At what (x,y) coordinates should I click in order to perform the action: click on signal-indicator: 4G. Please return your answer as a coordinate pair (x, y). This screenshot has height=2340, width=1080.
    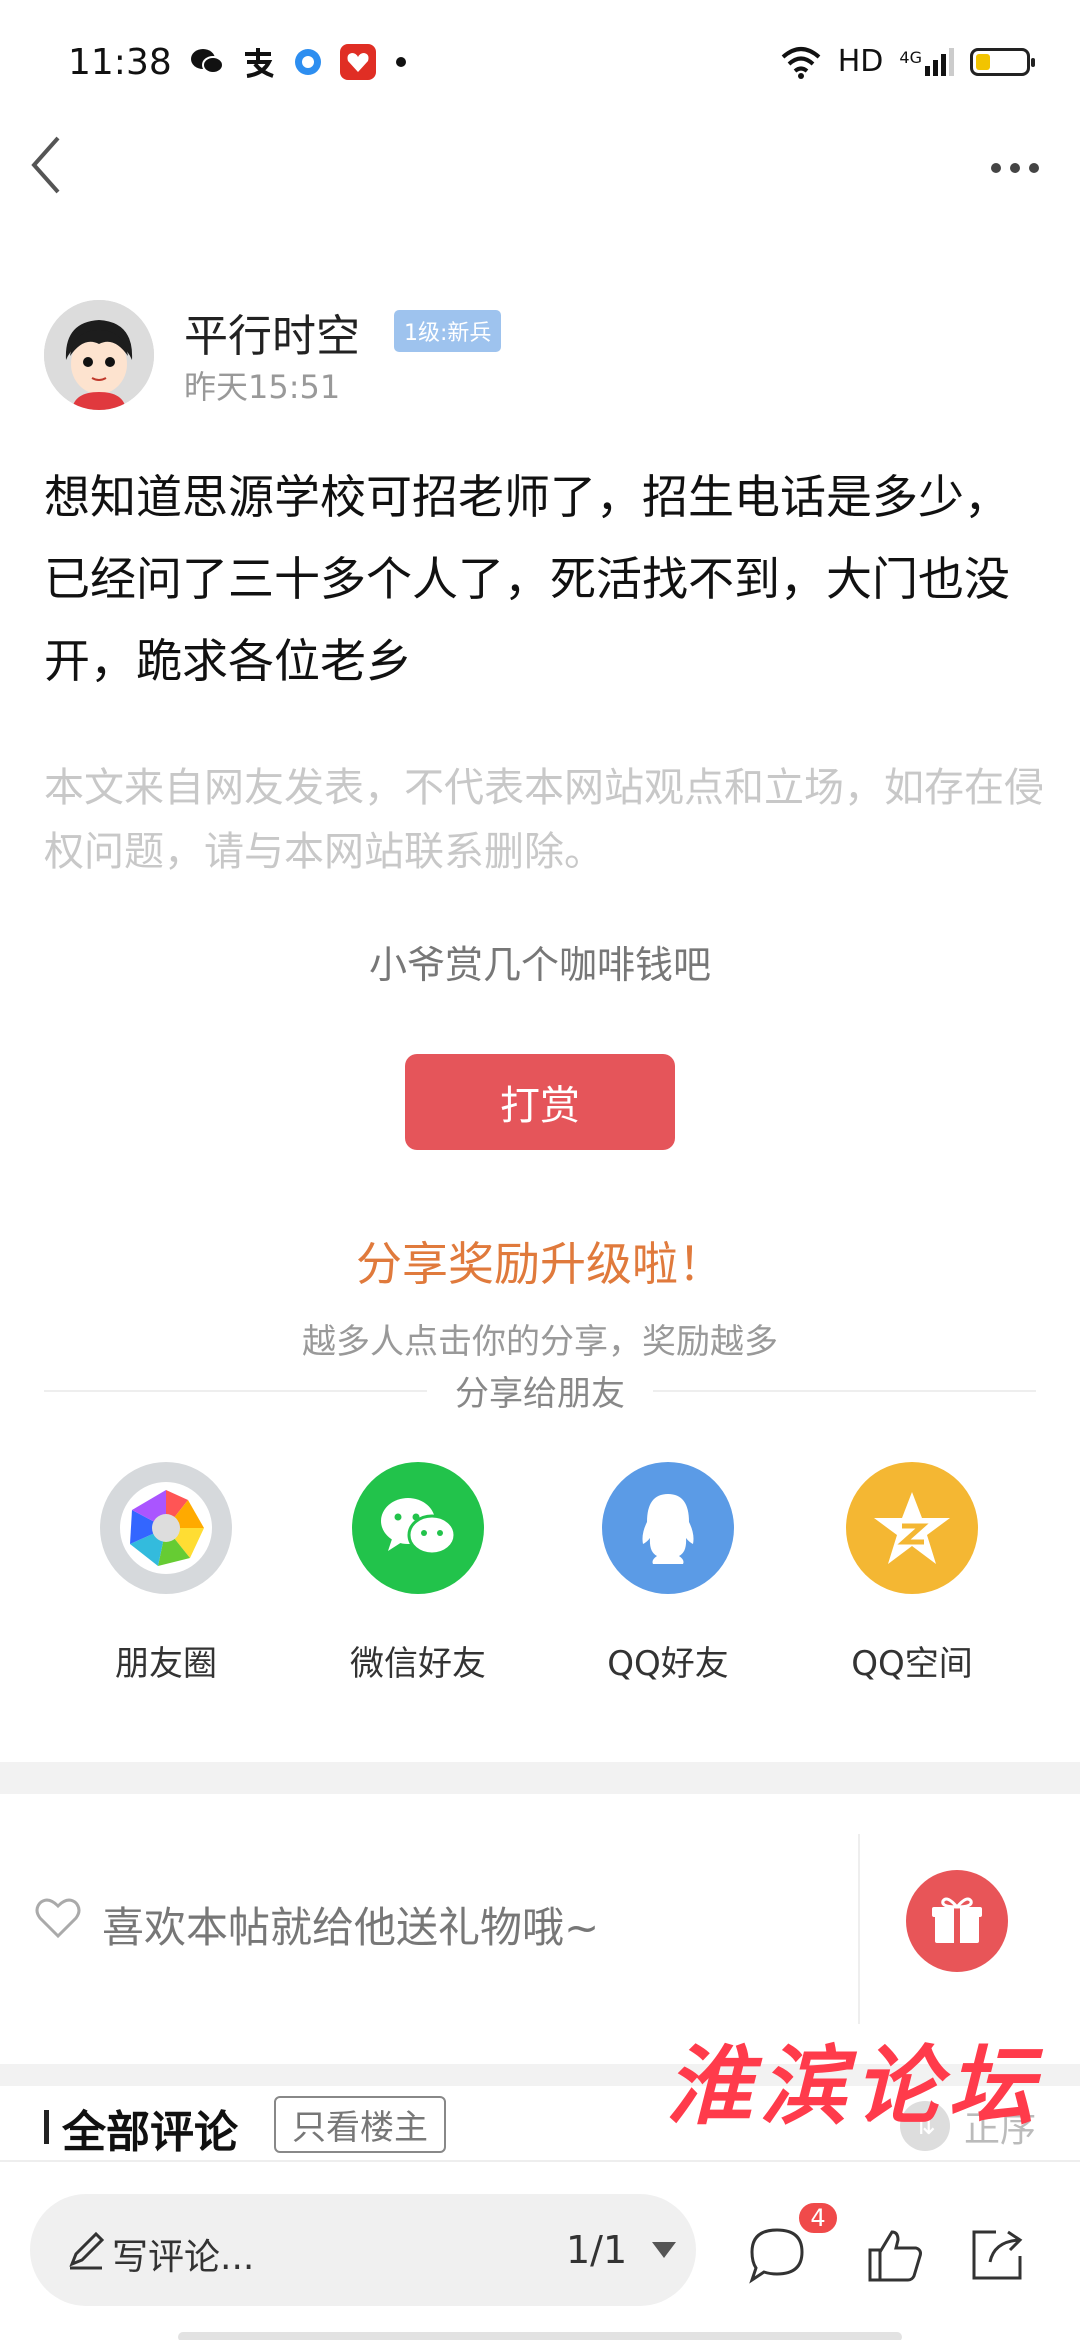
    Looking at the image, I should click on (926, 61).